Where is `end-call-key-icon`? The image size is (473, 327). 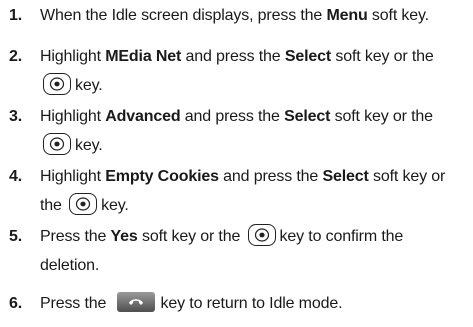
end-call-key-icon is located at coordinates (135, 302).